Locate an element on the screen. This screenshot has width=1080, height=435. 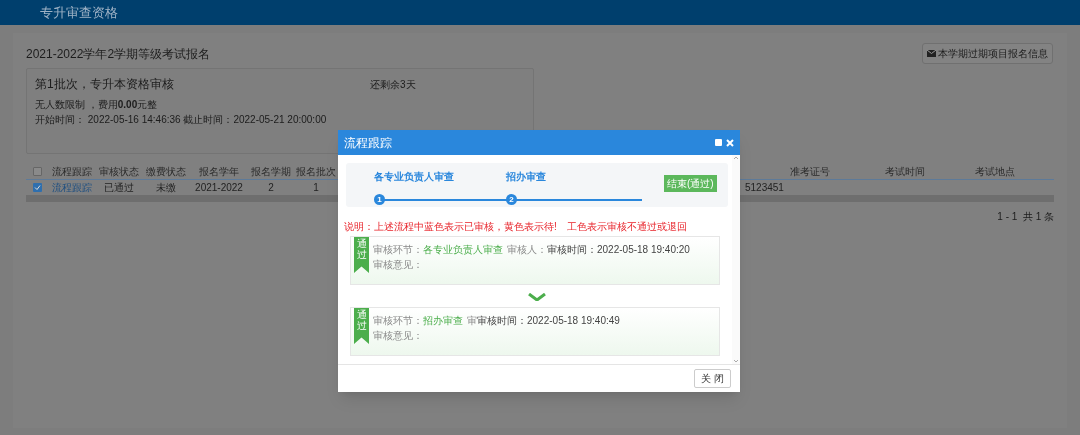
dialog-title: 流程跟踪 is located at coordinates (368, 143).